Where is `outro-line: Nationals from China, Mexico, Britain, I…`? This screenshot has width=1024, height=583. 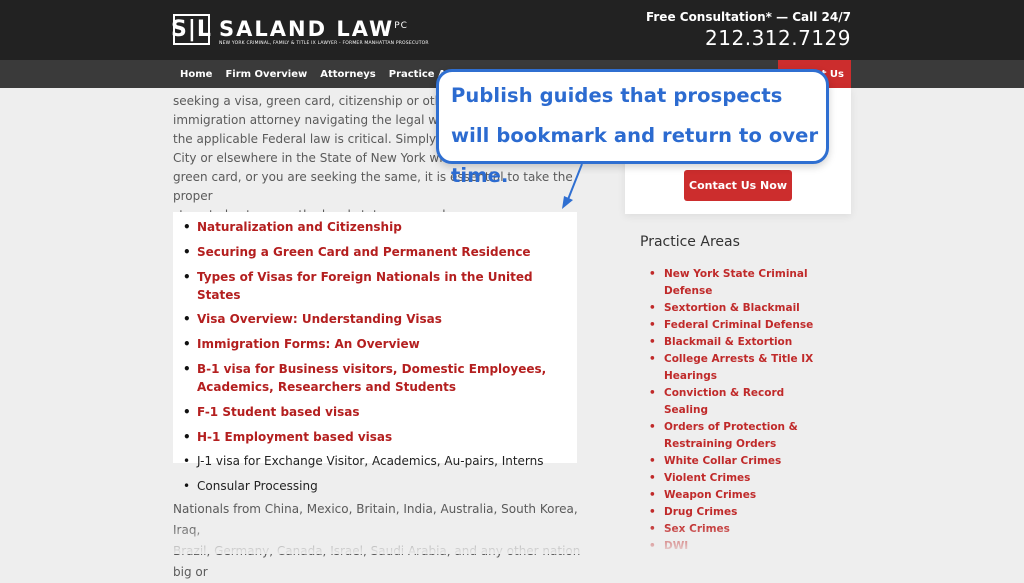 outro-line: Nationals from China, Mexico, Britain, I… is located at coordinates (375, 519).